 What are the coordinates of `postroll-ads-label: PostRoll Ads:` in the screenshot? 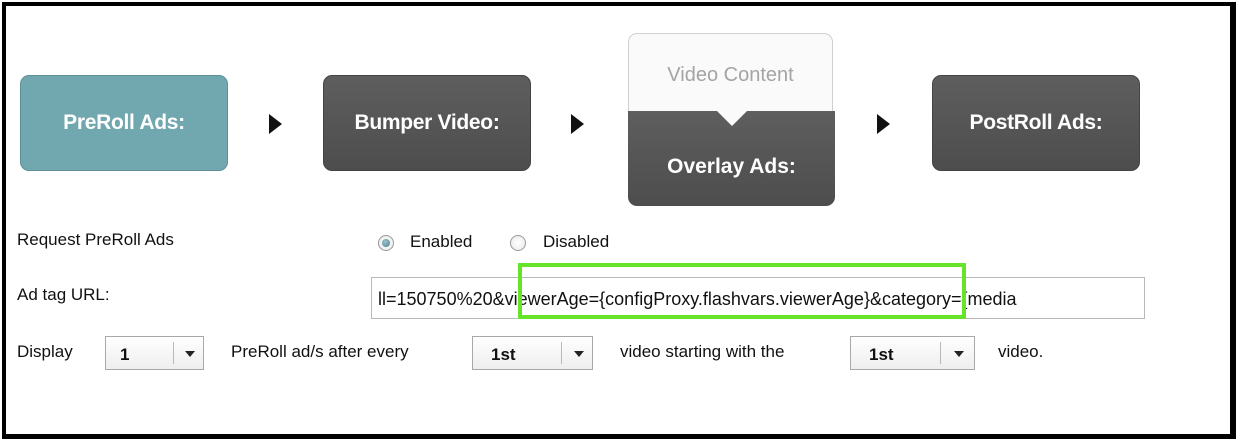 It's located at (1036, 122).